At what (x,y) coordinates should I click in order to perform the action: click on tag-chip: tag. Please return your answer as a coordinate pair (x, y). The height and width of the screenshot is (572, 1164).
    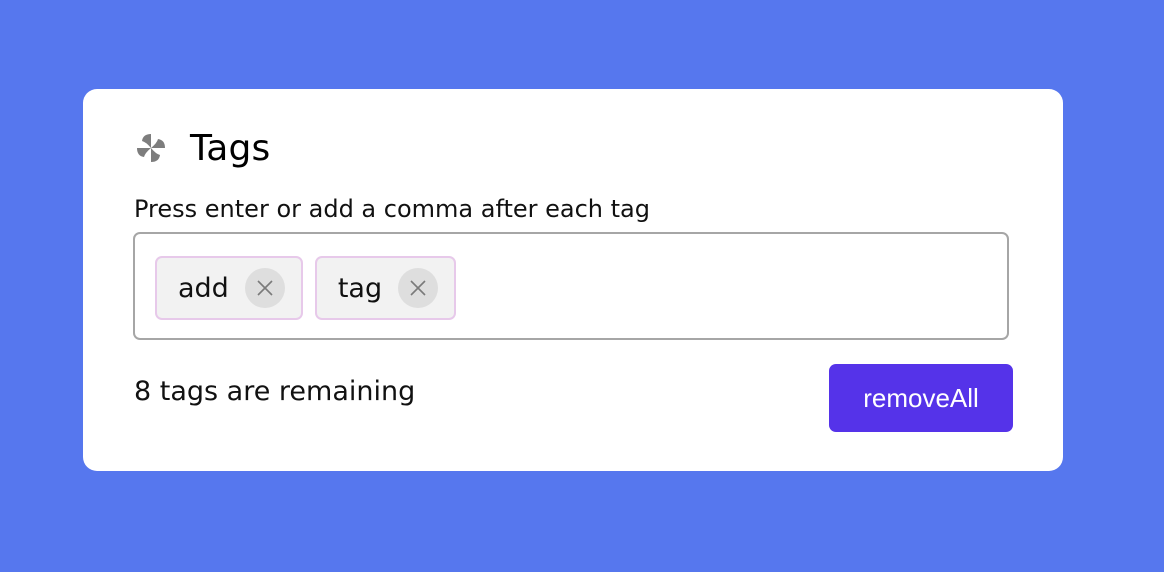
    Looking at the image, I should click on (385, 288).